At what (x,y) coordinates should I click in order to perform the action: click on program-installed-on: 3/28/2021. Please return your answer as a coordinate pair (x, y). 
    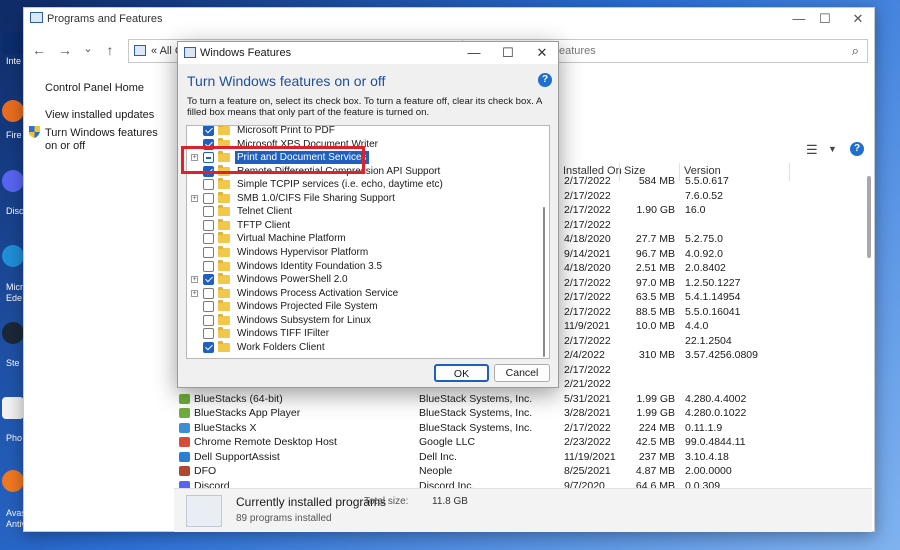
    Looking at the image, I should click on (587, 413).